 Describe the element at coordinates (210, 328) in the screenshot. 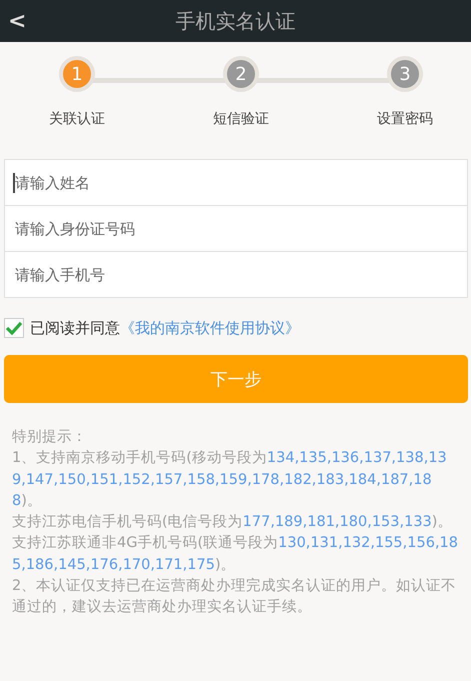

I see `agreement-link: 《我的南京软件使用协议》` at that location.